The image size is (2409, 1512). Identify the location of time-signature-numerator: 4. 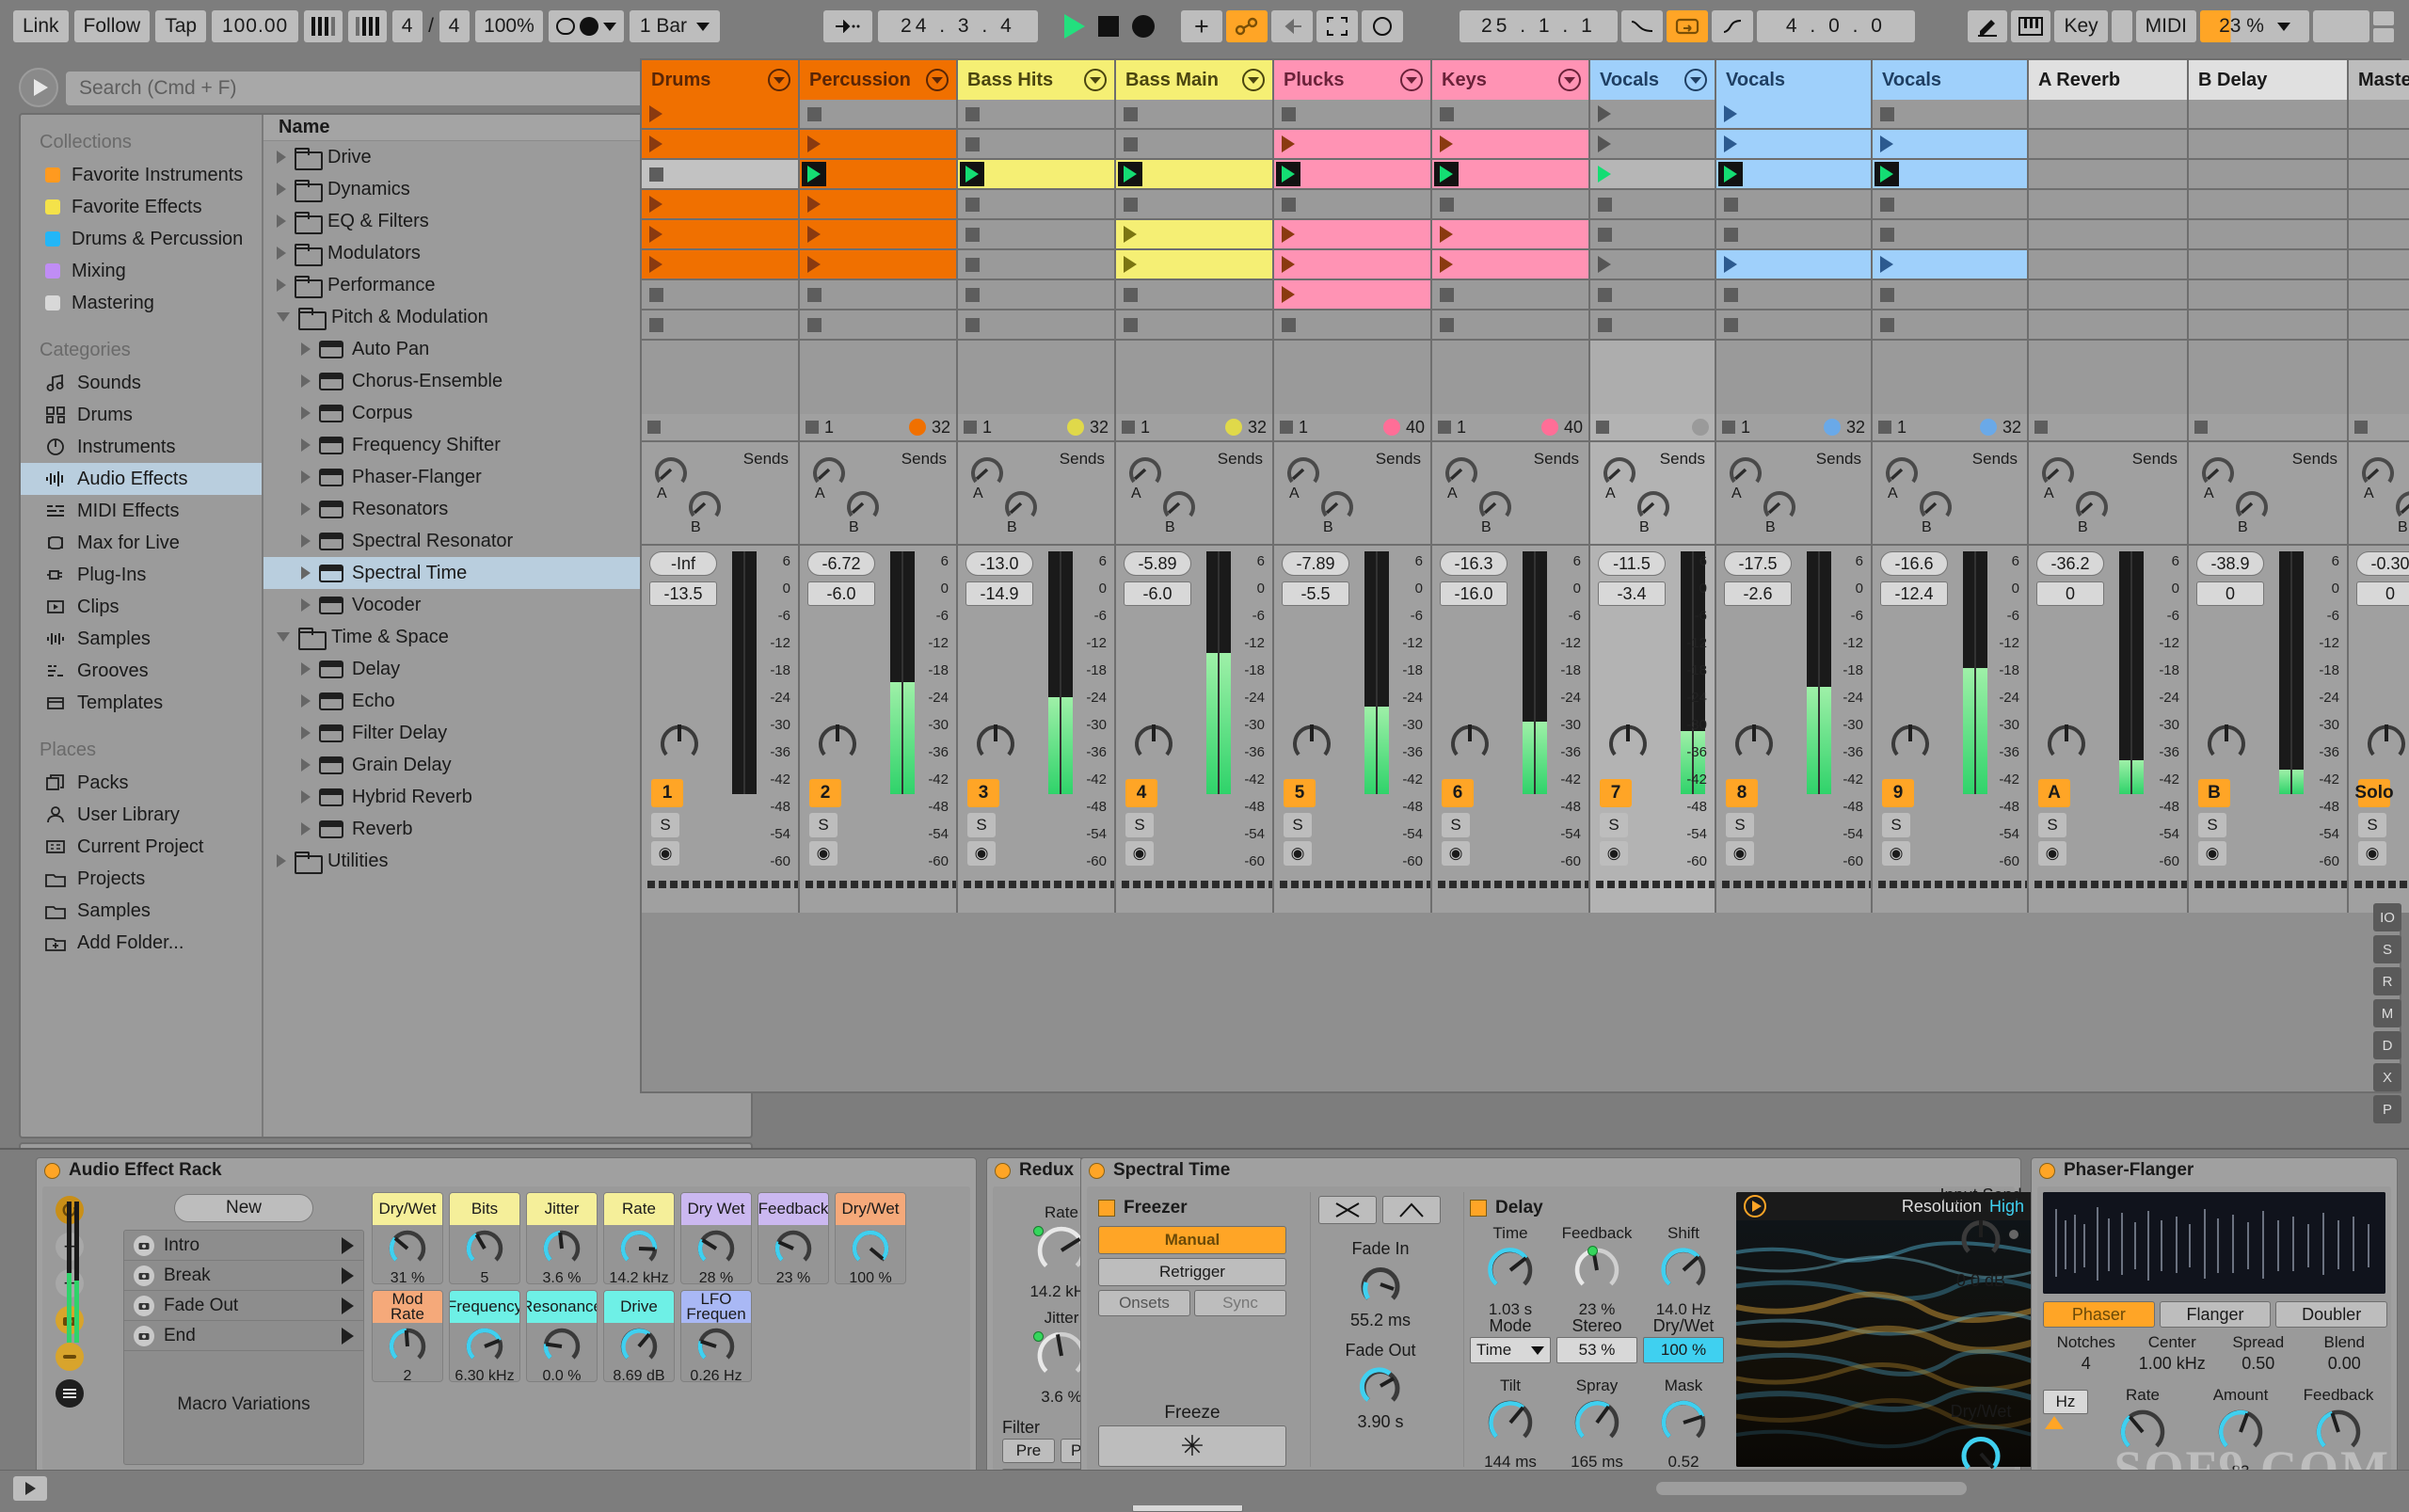
(408, 26).